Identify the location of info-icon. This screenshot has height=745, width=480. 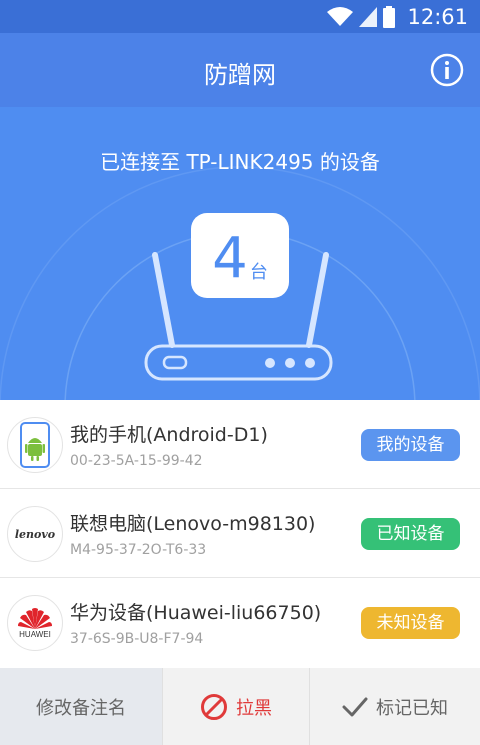
(447, 70).